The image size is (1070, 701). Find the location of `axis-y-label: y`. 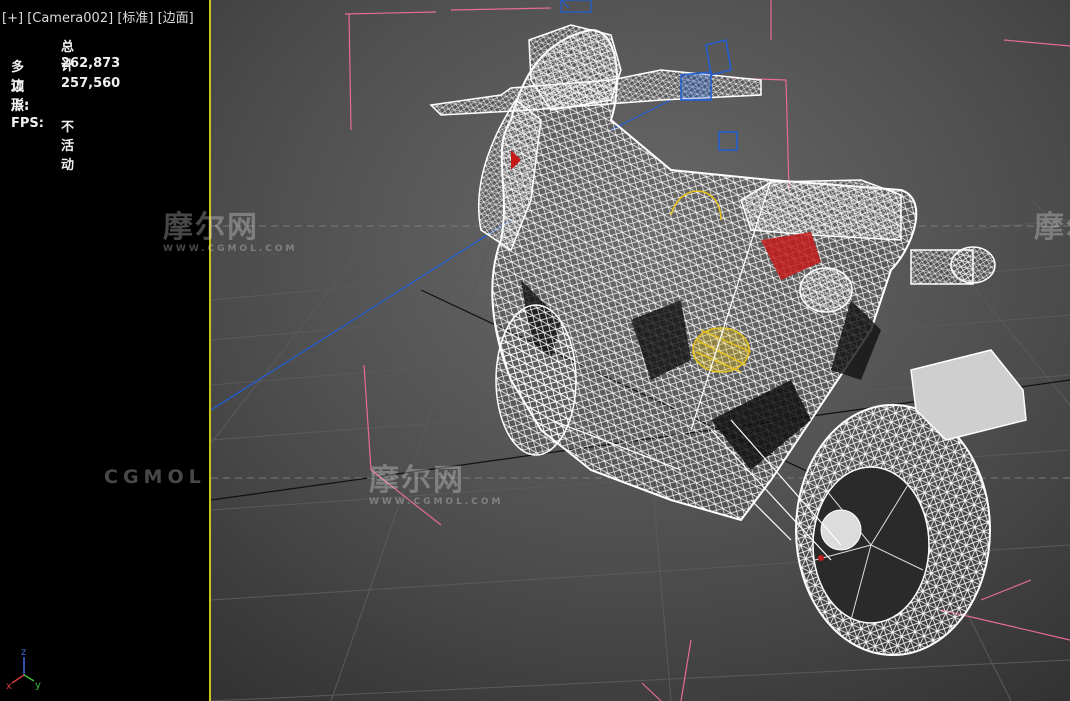

axis-y-label: y is located at coordinates (38, 685).